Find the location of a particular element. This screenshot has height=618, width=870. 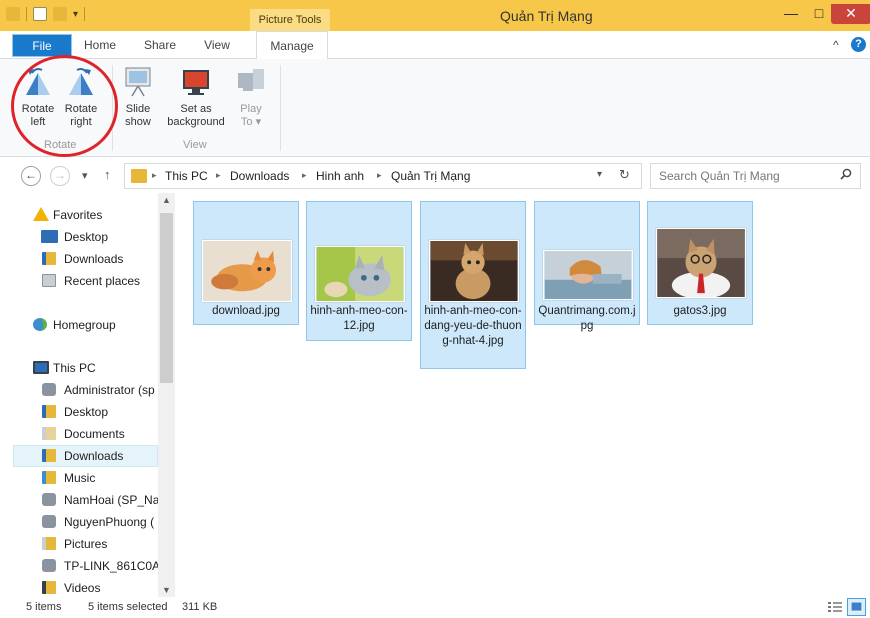

nav-pane-scrollbar: ▲ ▼ is located at coordinates (166, 395).